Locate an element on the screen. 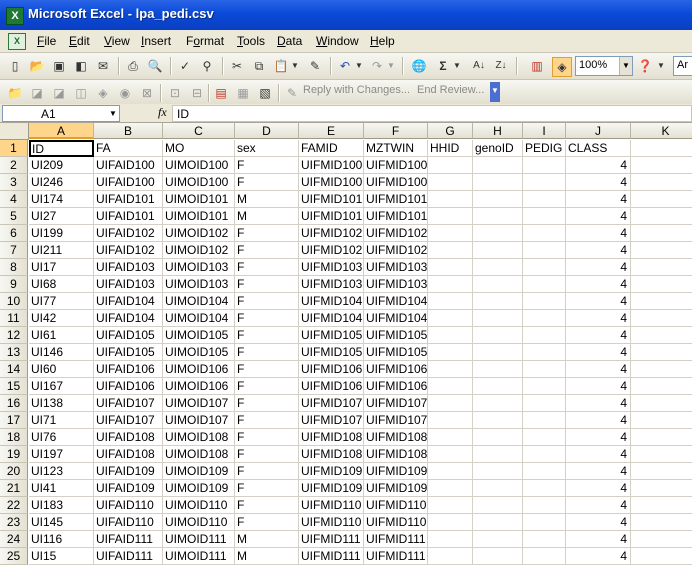 The width and height of the screenshot is (692, 568). paste-icon: 📋 is located at coordinates (281, 66).